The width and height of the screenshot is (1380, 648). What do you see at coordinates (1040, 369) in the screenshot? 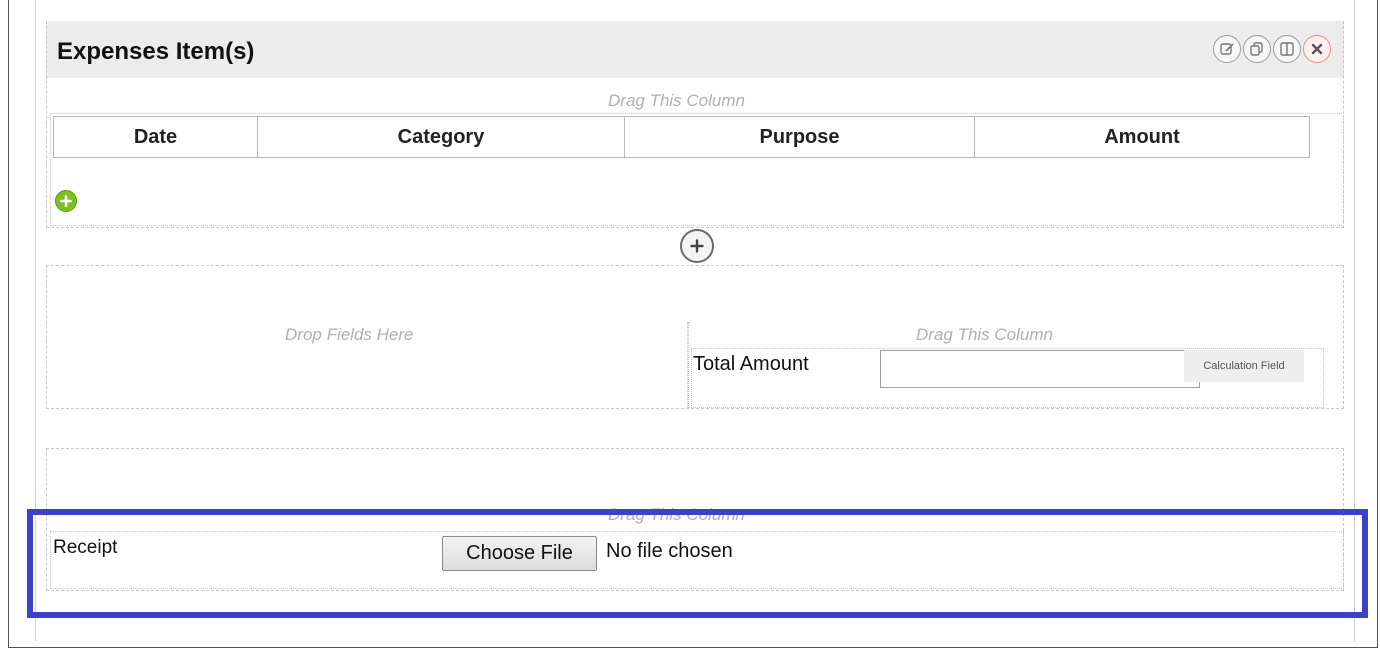
I see `total-amount-input` at bounding box center [1040, 369].